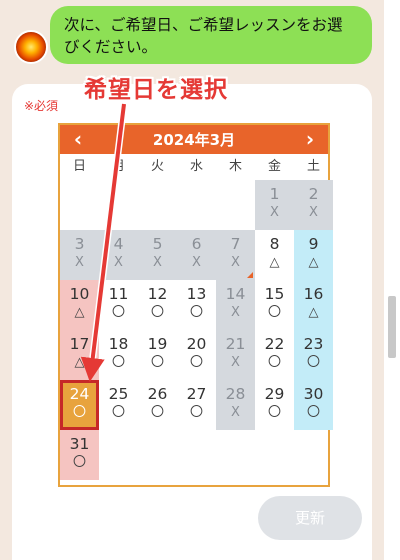 The height and width of the screenshot is (560, 400). I want to click on calendar-day: 22 〇, so click(274, 355).